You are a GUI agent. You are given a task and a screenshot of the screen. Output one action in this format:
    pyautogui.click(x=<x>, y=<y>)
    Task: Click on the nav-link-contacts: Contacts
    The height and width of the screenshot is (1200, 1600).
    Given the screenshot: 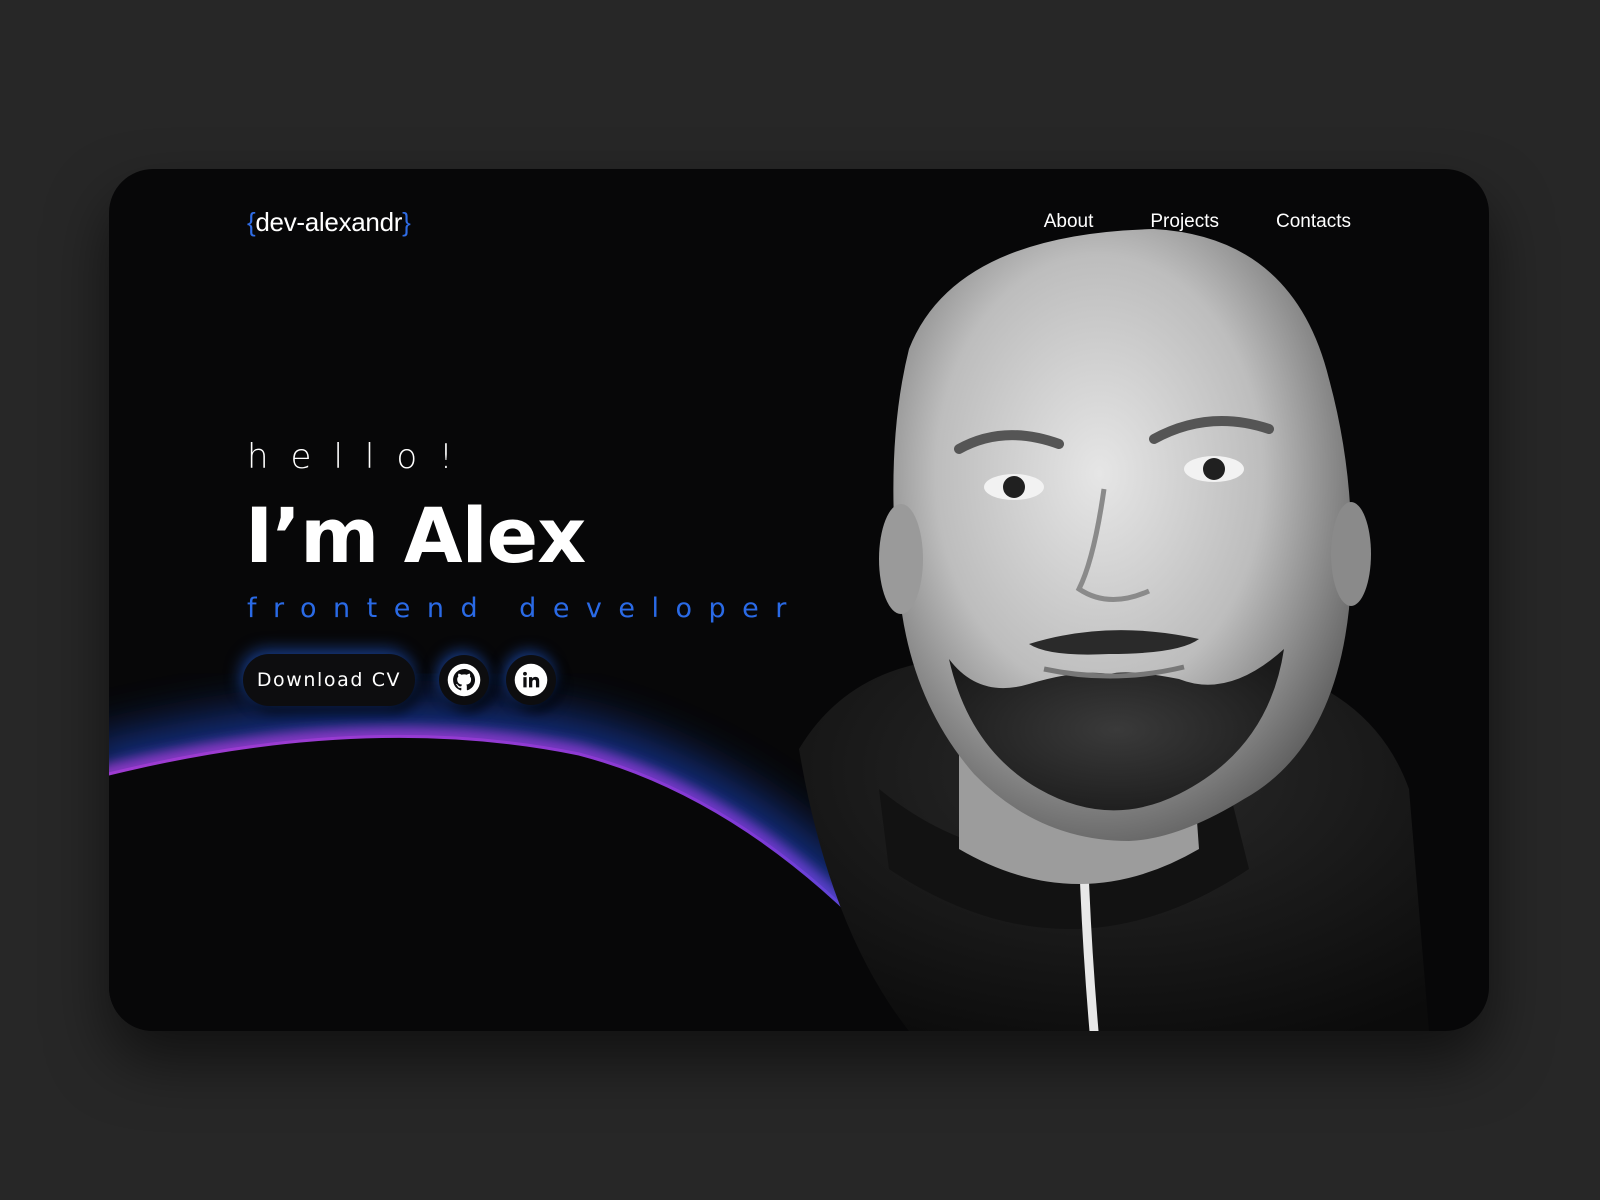 What is the action you would take?
    pyautogui.click(x=1313, y=222)
    